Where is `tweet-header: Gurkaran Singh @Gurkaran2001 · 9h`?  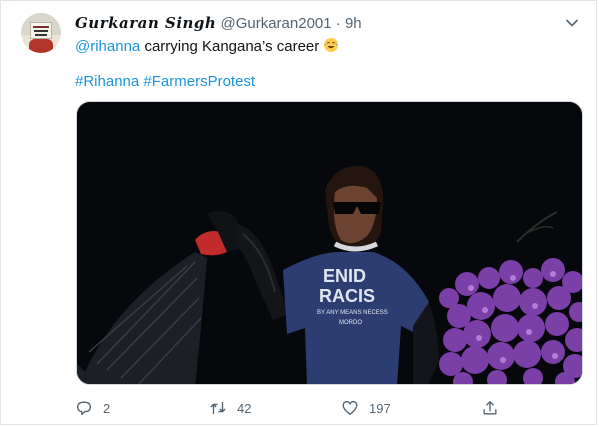
tweet-header: Gurkaran Singh @Gurkaran2001 · 9h is located at coordinates (315, 23).